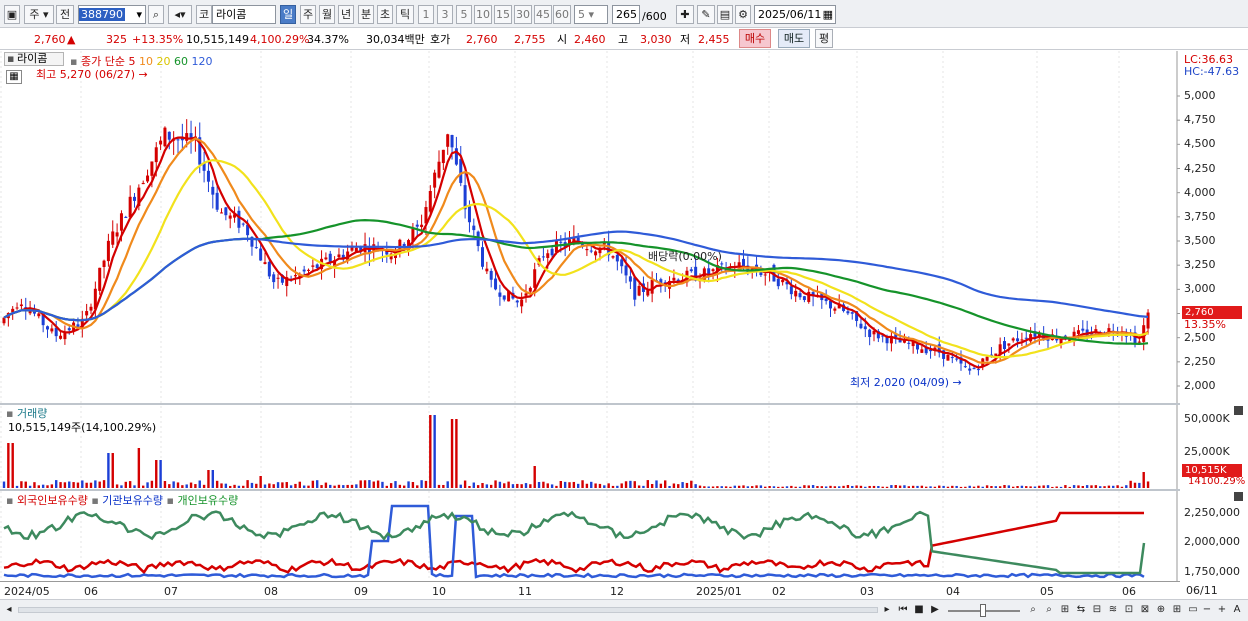  What do you see at coordinates (140, 14) in the screenshot?
I see `chevron-down-icon: ▾` at bounding box center [140, 14].